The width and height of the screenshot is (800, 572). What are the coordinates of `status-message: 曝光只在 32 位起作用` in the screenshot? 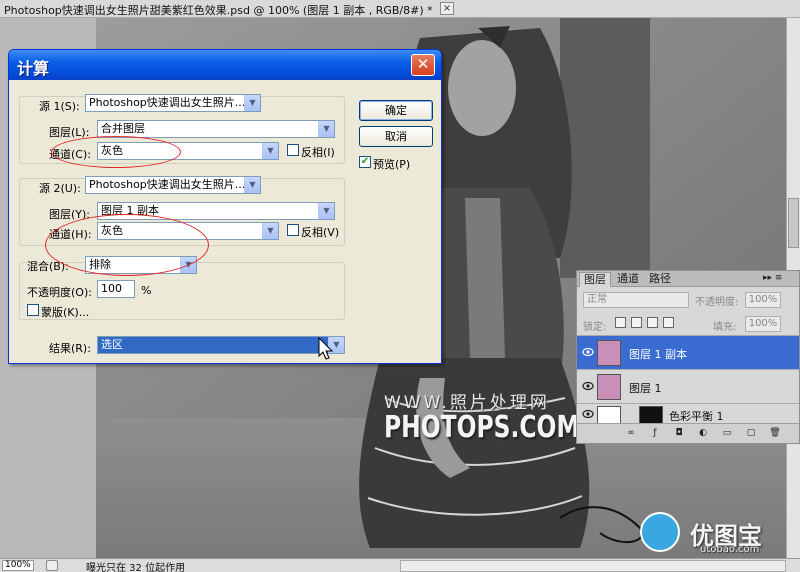 It's located at (135, 565).